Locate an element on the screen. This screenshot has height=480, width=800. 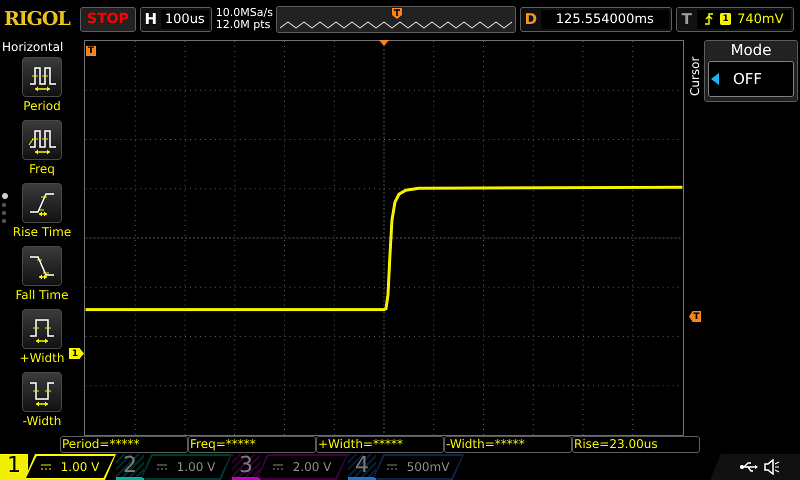
sample-rate: 10.0MSa/s is located at coordinates (244, 13).